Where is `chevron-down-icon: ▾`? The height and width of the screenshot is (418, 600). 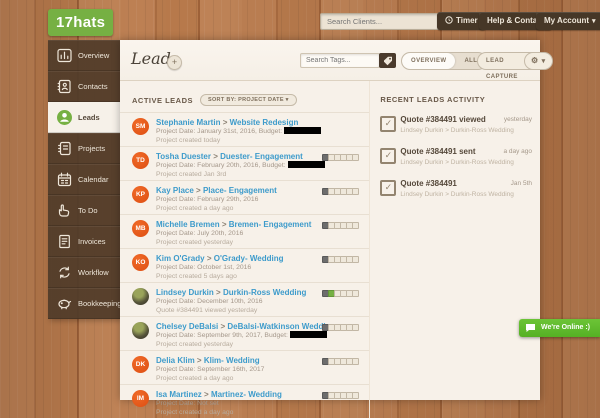
chevron-down-icon: ▾ is located at coordinates (543, 61).